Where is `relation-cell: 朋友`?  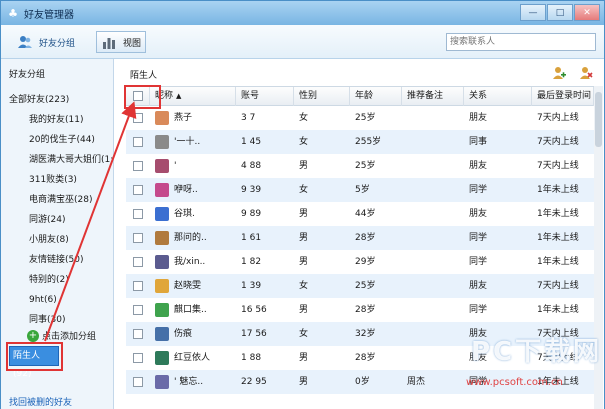
relation-cell: 朋友 is located at coordinates (478, 214).